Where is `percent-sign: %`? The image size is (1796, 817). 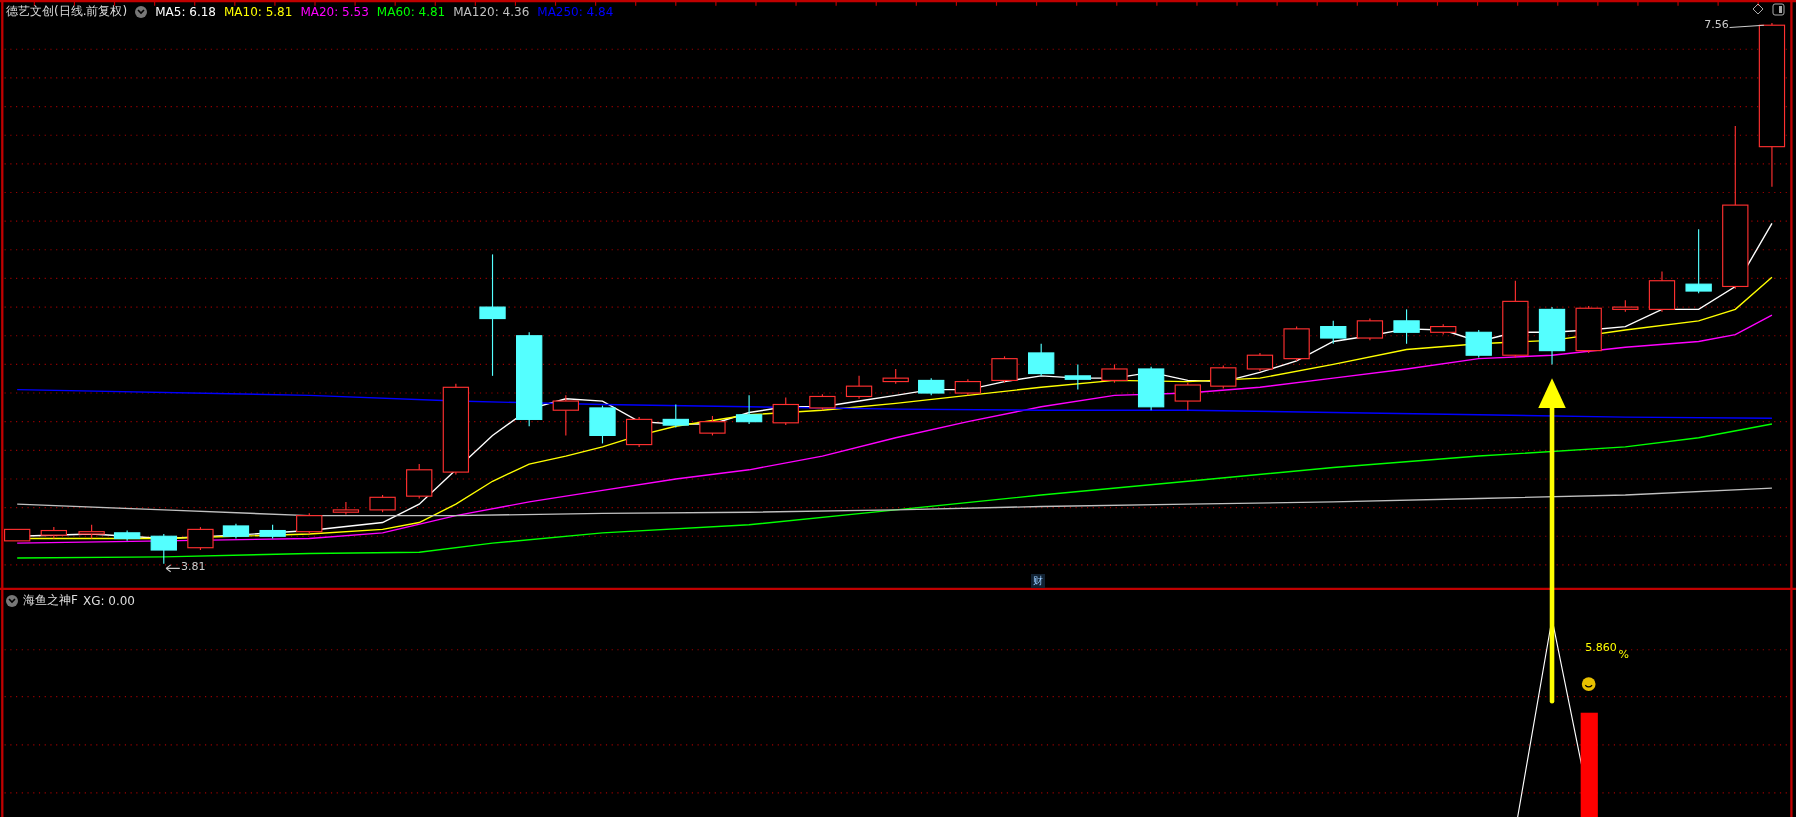 percent-sign: % is located at coordinates (1623, 655).